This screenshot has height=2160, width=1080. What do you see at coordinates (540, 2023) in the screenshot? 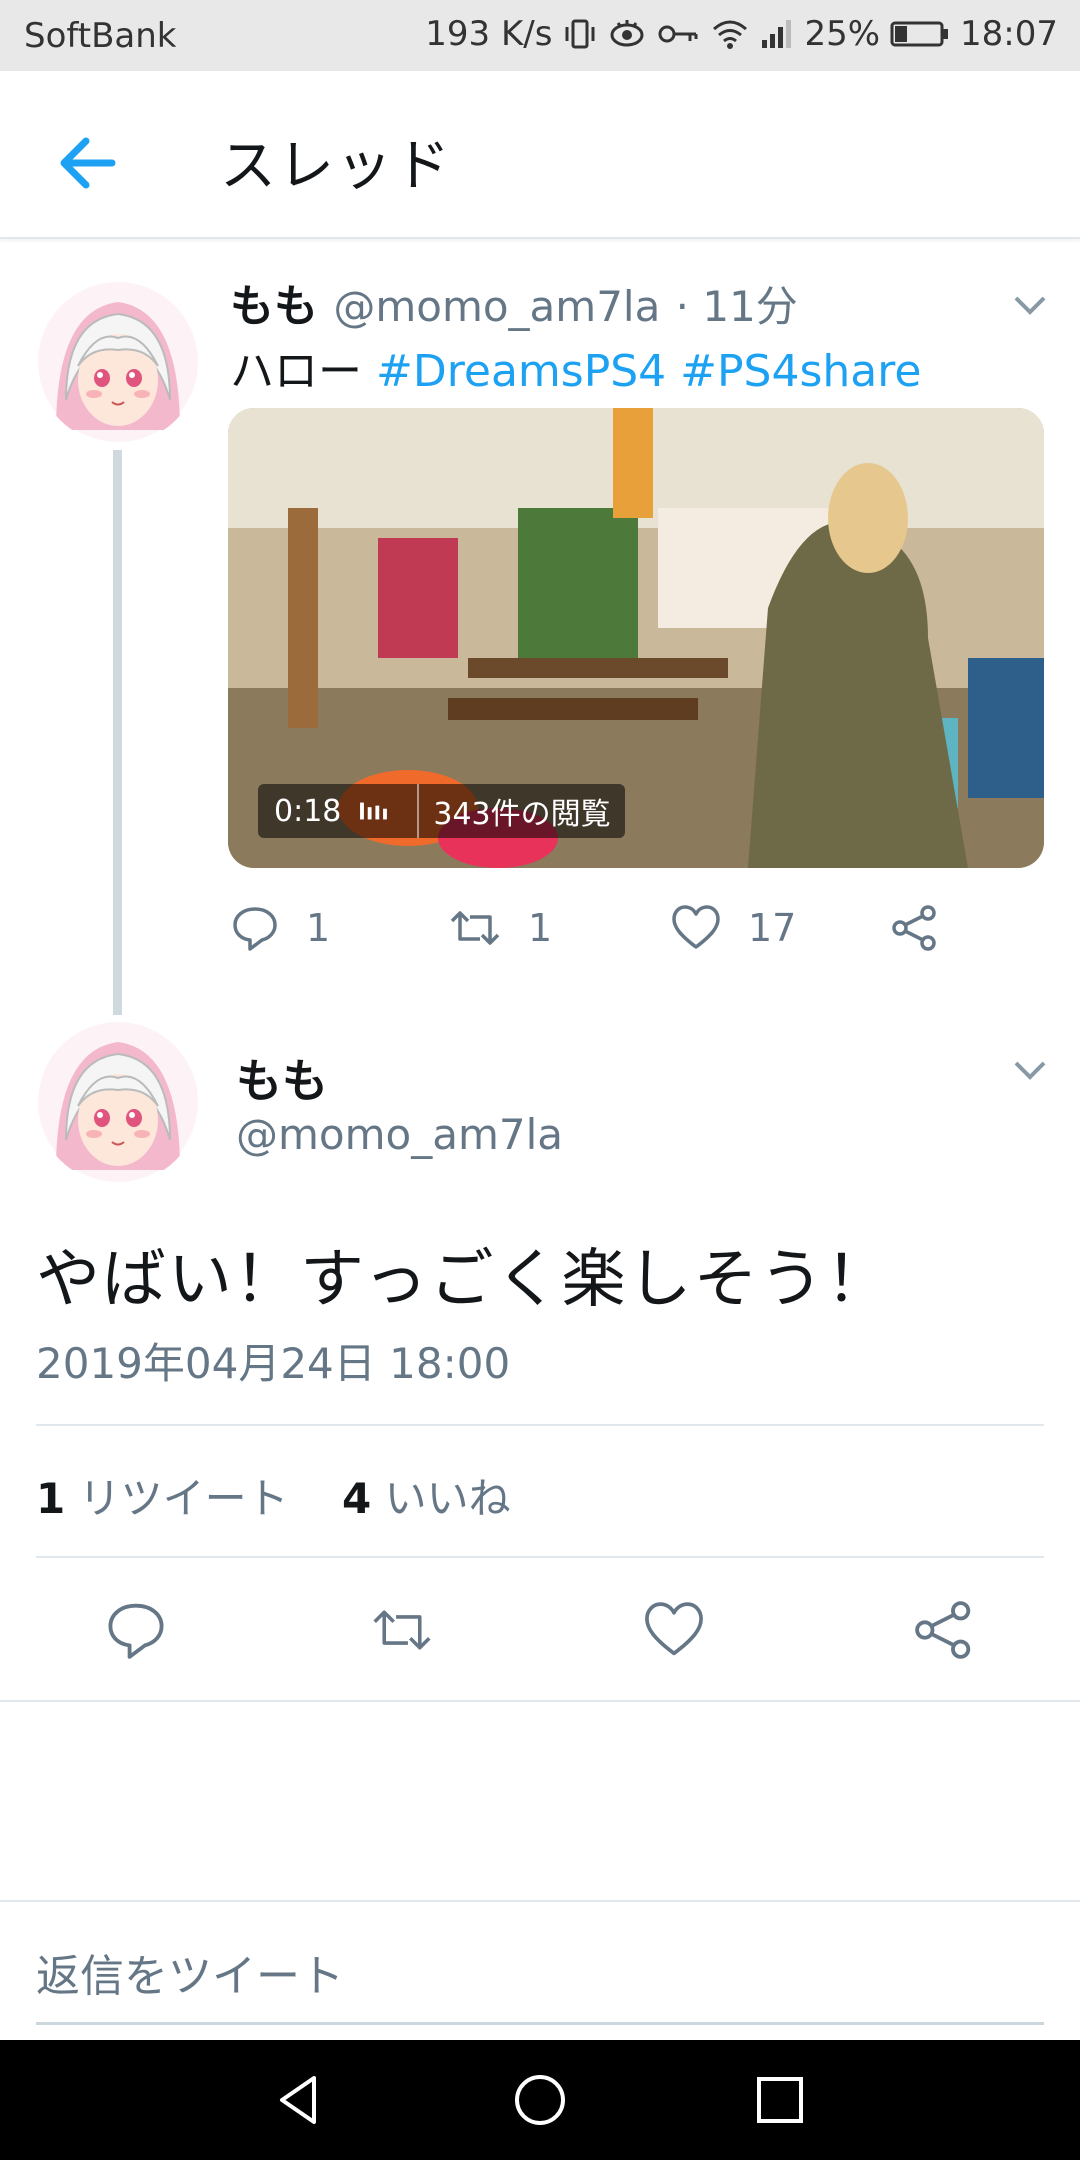
I see `reply-input-underline` at bounding box center [540, 2023].